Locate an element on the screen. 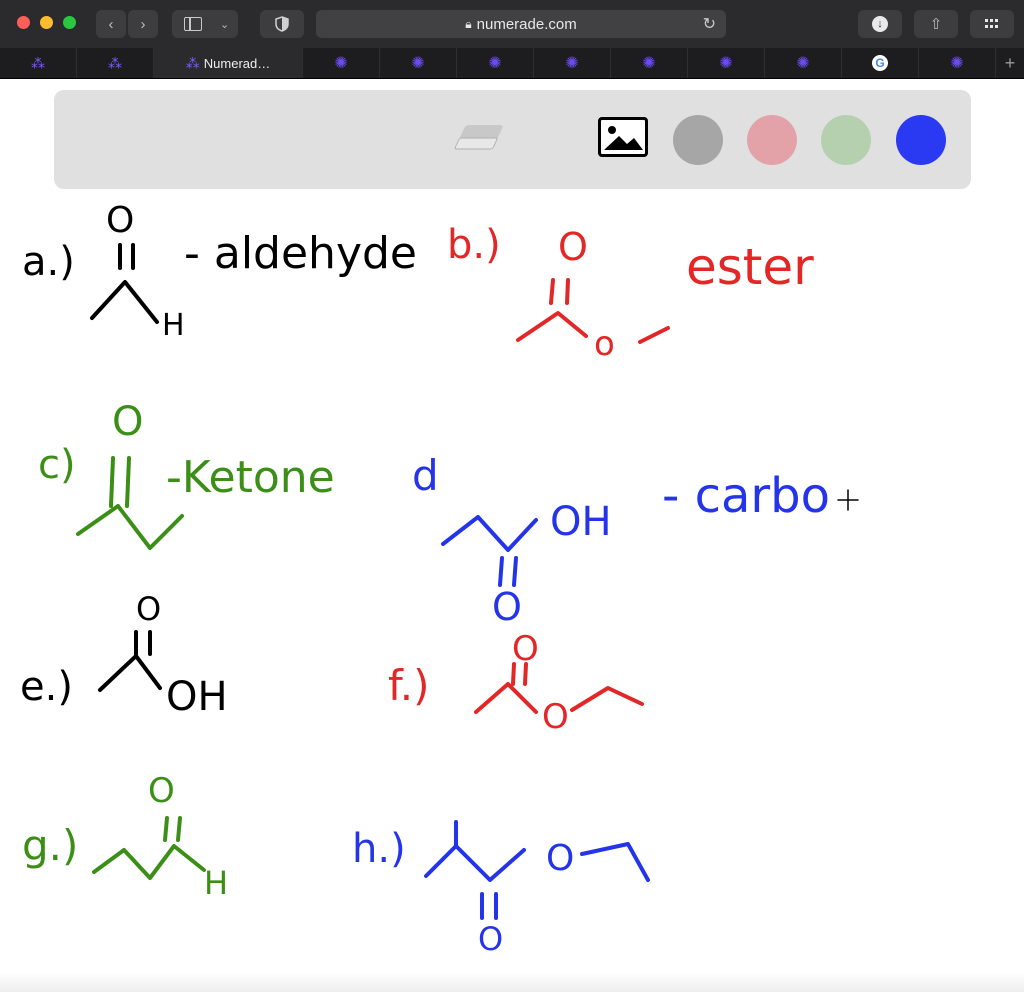 The image size is (1024, 992). sidebar-button: ⌄ is located at coordinates (205, 24).